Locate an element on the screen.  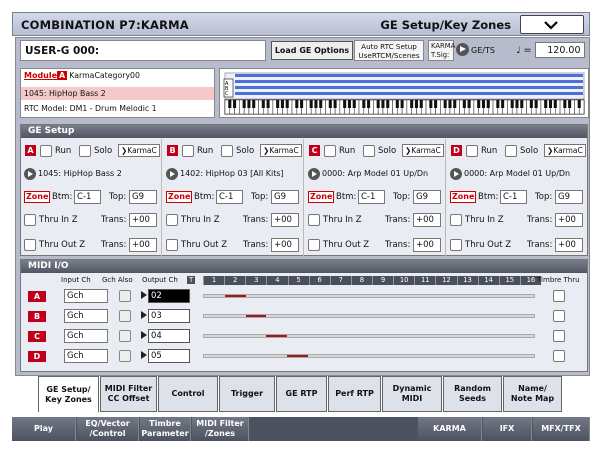
mode-tab-2: Timbre Parameter is located at coordinates (165, 429).